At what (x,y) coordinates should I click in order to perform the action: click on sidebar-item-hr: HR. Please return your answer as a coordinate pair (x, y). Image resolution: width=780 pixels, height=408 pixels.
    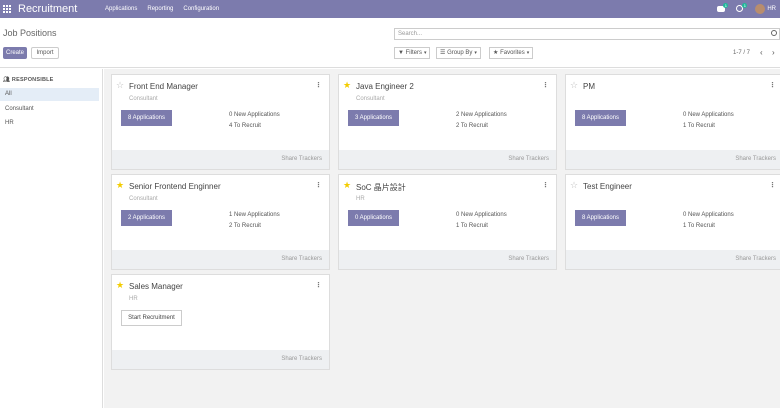
    Looking at the image, I should click on (49, 123).